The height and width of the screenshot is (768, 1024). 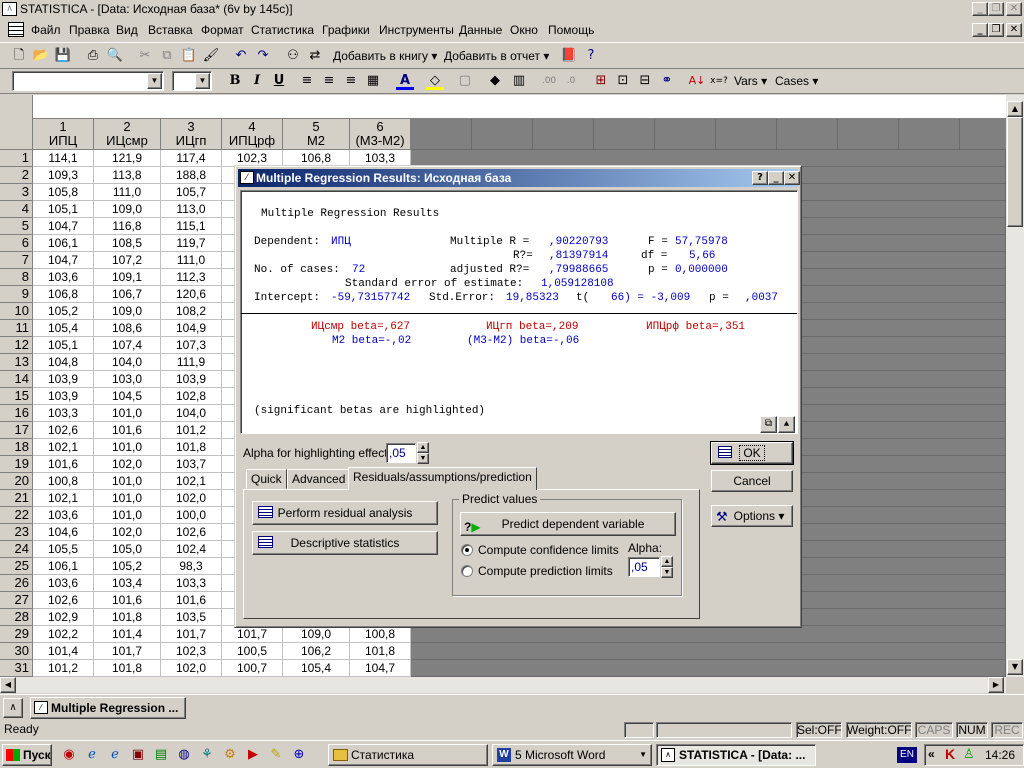 What do you see at coordinates (63, 56) in the screenshot?
I see `save-icon: 💾` at bounding box center [63, 56].